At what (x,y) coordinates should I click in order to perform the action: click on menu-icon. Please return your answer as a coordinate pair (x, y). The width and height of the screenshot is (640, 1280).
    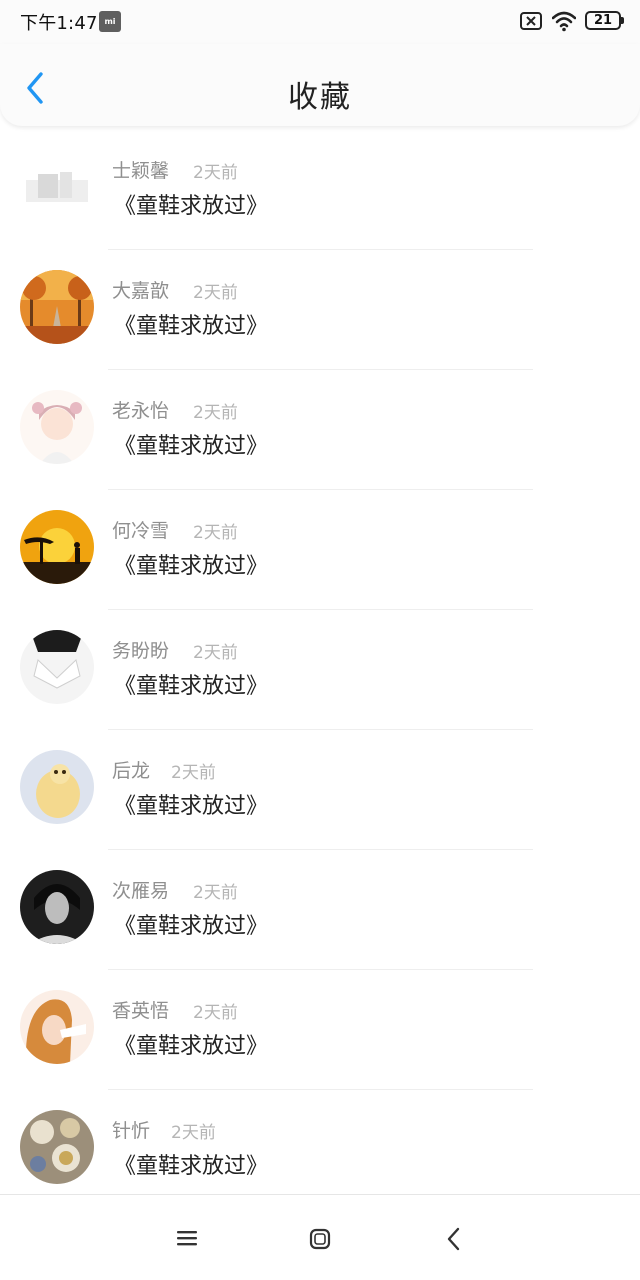
    Looking at the image, I should click on (187, 1238).